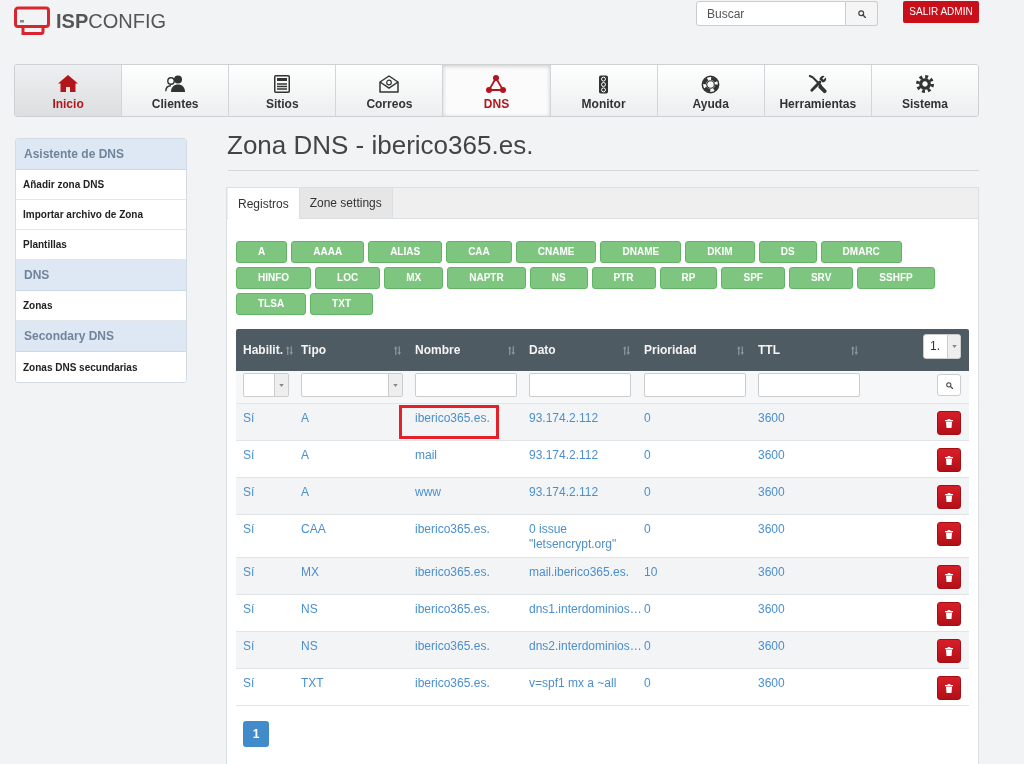 This screenshot has width=1024, height=764. I want to click on record-type-button: TXT, so click(341, 304).